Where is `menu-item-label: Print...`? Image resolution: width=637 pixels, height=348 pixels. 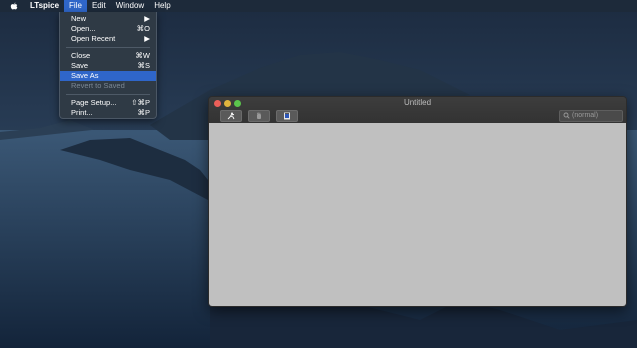
menu-item-label: Print... is located at coordinates (82, 112).